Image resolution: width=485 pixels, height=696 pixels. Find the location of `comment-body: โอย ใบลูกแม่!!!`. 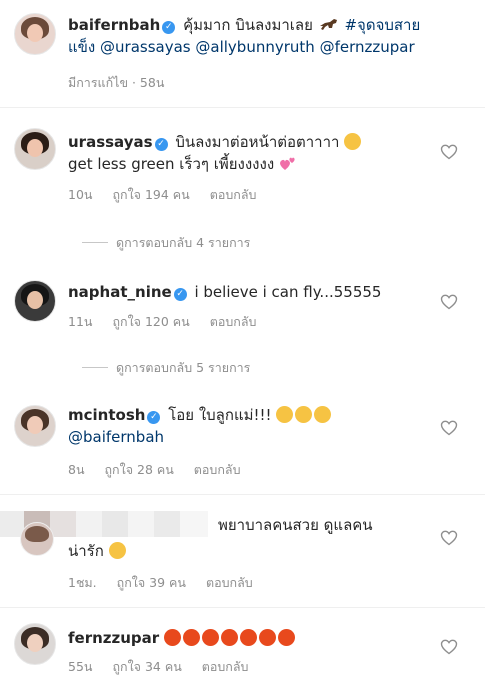

comment-body: โอย ใบลูกแม่!!! is located at coordinates (220, 415).